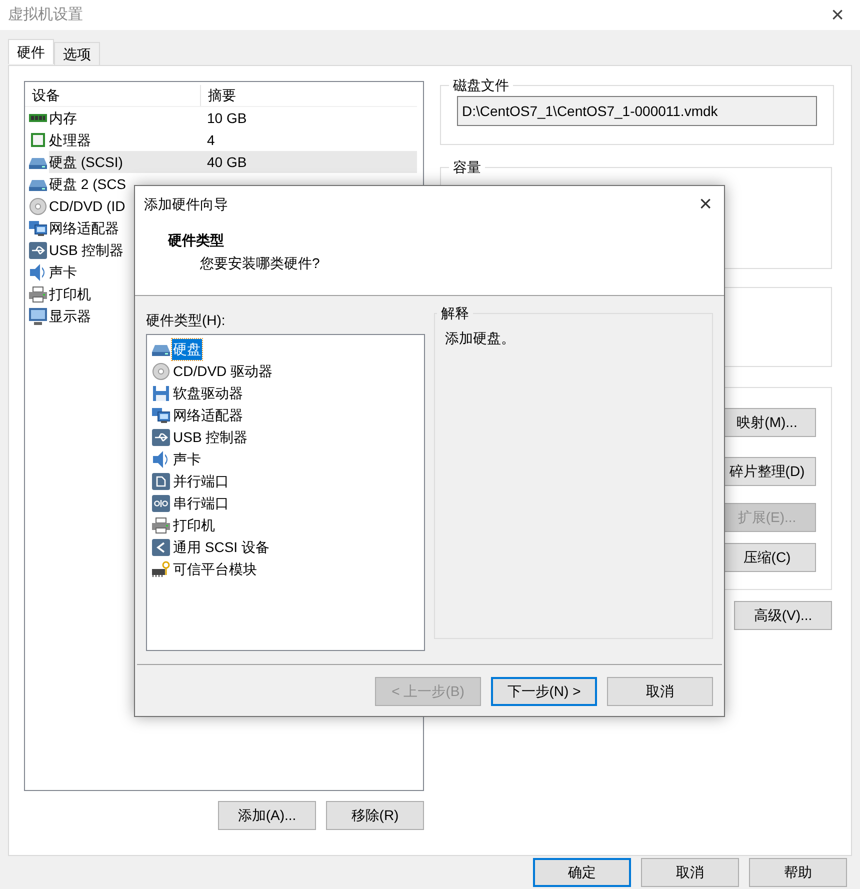  Describe the element at coordinates (187, 349) in the screenshot. I see `hardware-type-item: 硬盘` at that location.